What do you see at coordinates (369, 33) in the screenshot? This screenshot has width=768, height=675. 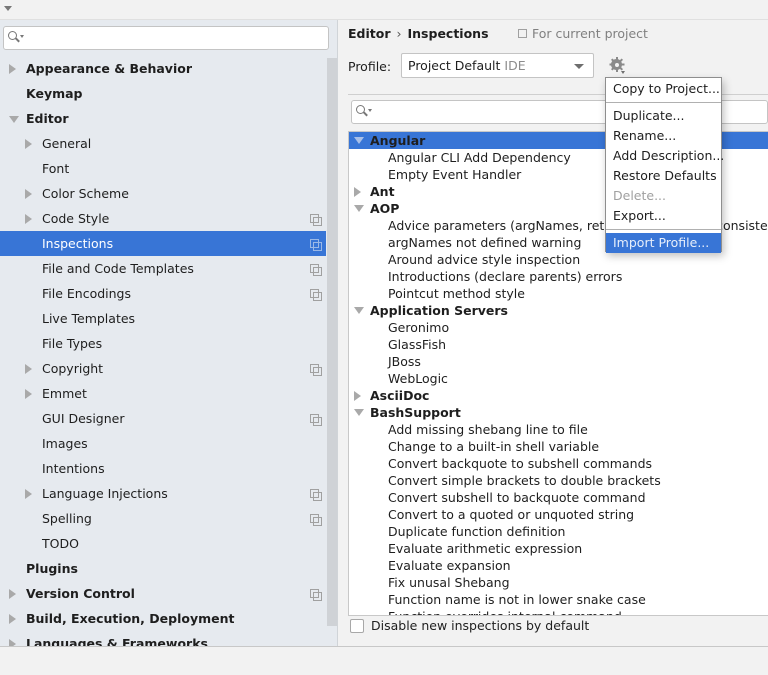 I see `breadcrumb-parent: Editor` at bounding box center [369, 33].